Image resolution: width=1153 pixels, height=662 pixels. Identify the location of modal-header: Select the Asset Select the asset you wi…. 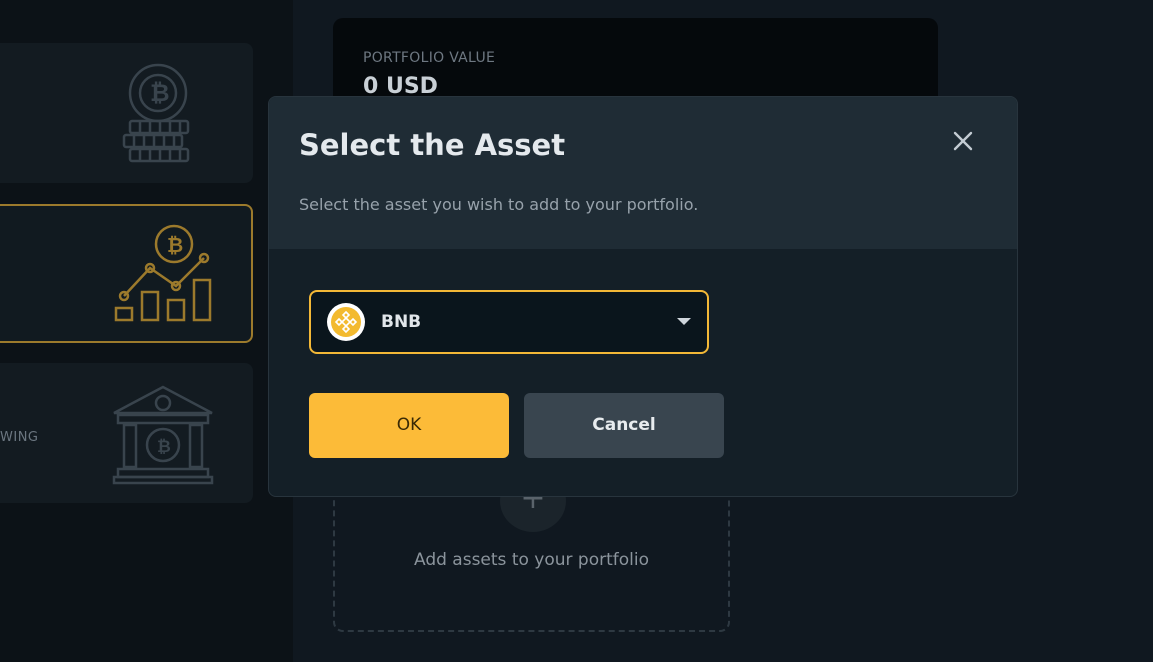
(643, 173).